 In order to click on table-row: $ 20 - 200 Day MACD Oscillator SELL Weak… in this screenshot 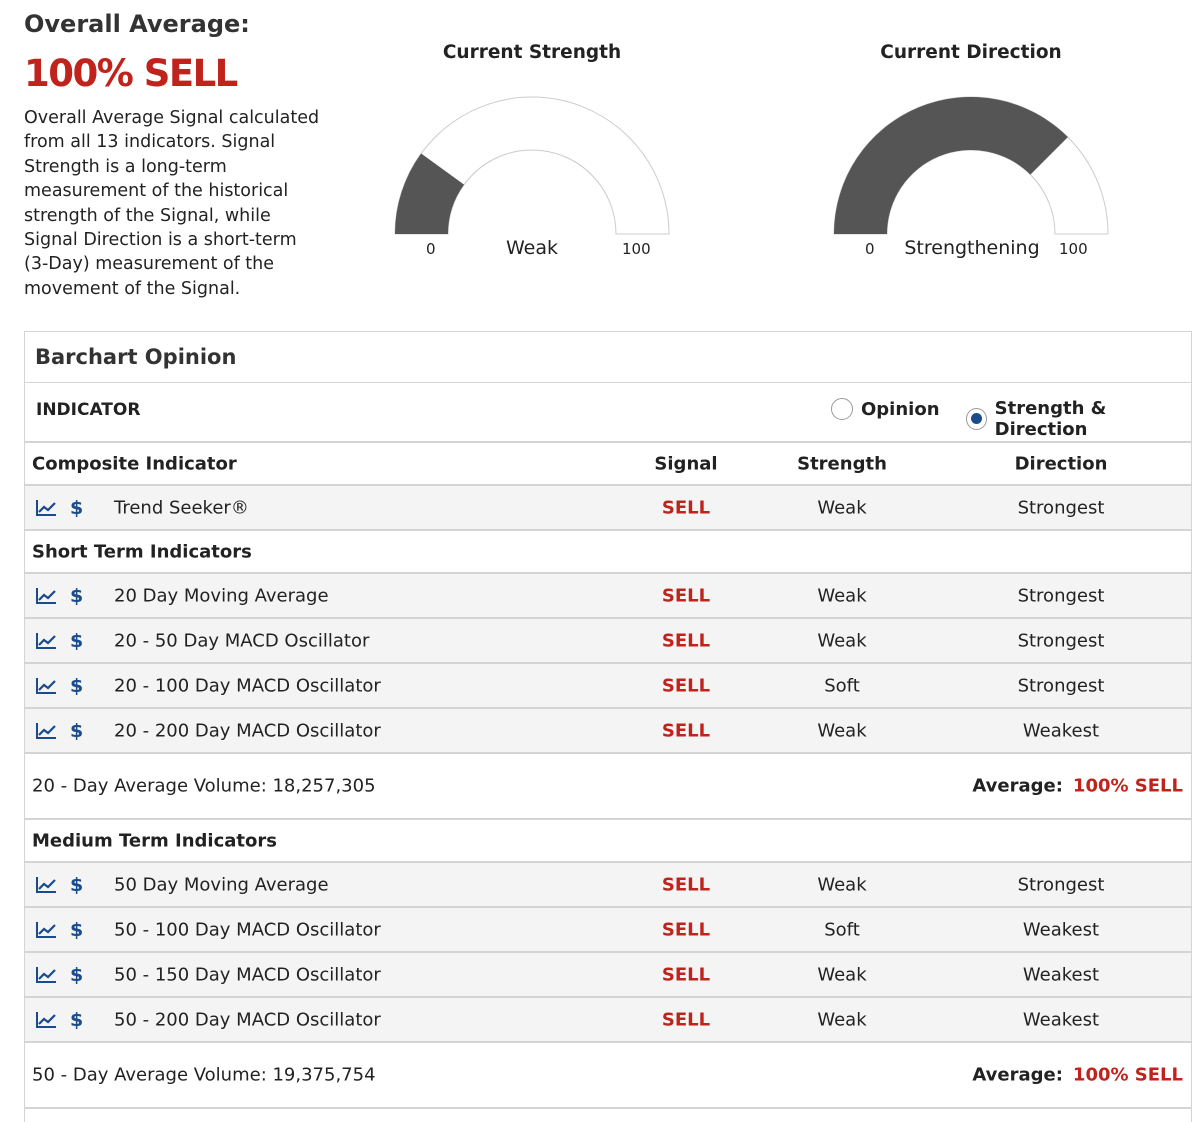, I will do `click(608, 731)`.